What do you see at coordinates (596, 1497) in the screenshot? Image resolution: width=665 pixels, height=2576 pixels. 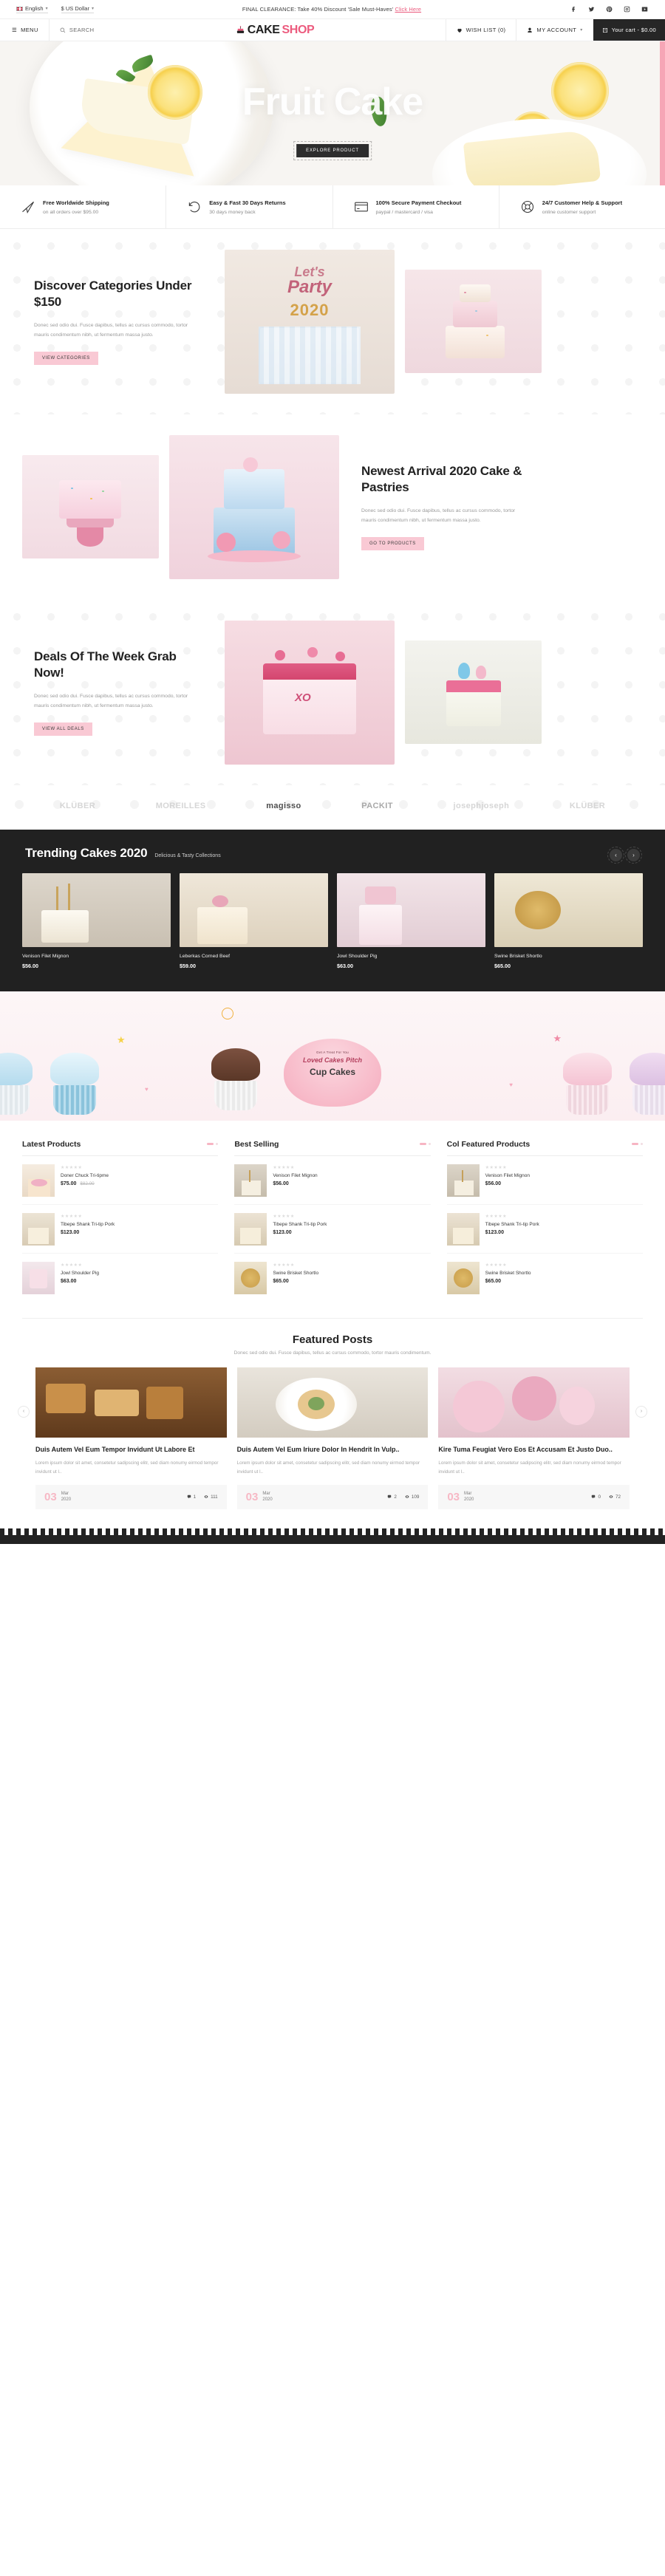 I see `post-comments: 0` at bounding box center [596, 1497].